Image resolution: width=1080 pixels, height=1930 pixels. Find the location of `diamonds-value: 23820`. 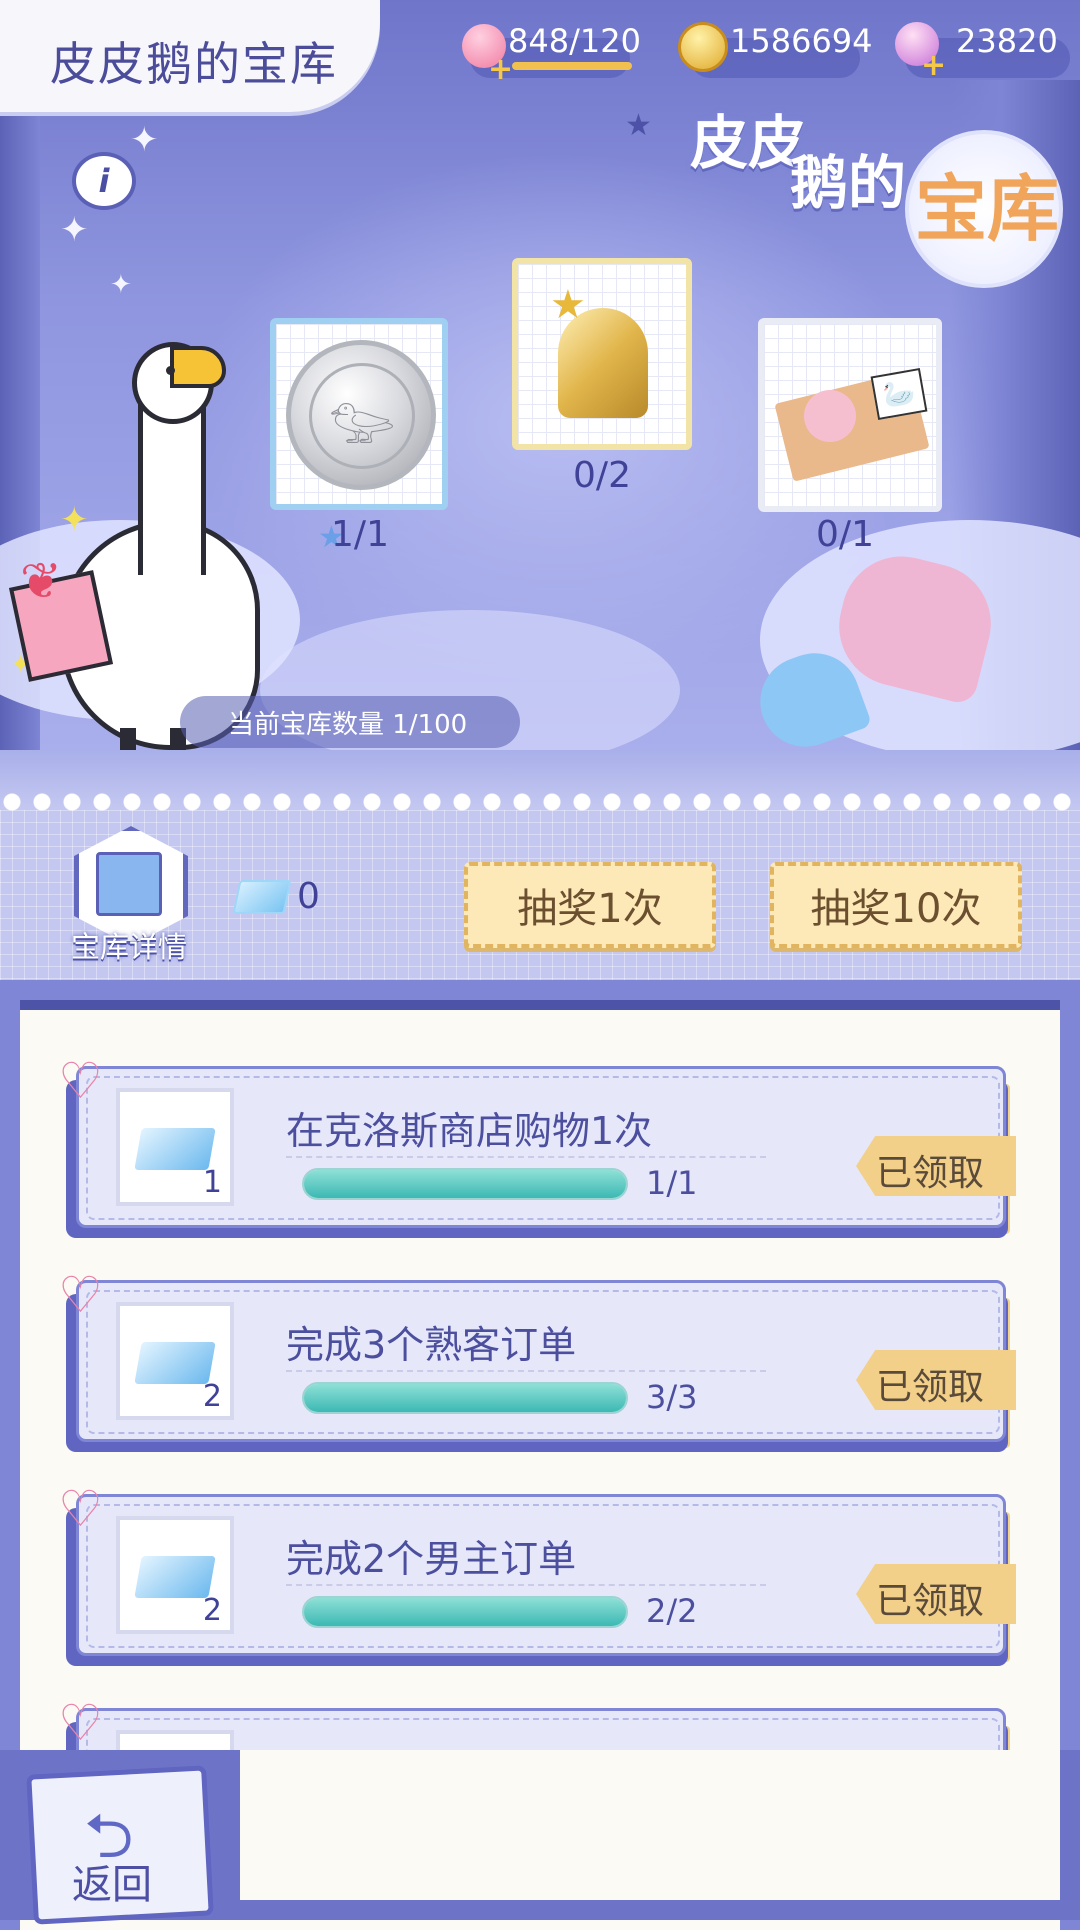

diamonds-value: 23820 is located at coordinates (1007, 41).